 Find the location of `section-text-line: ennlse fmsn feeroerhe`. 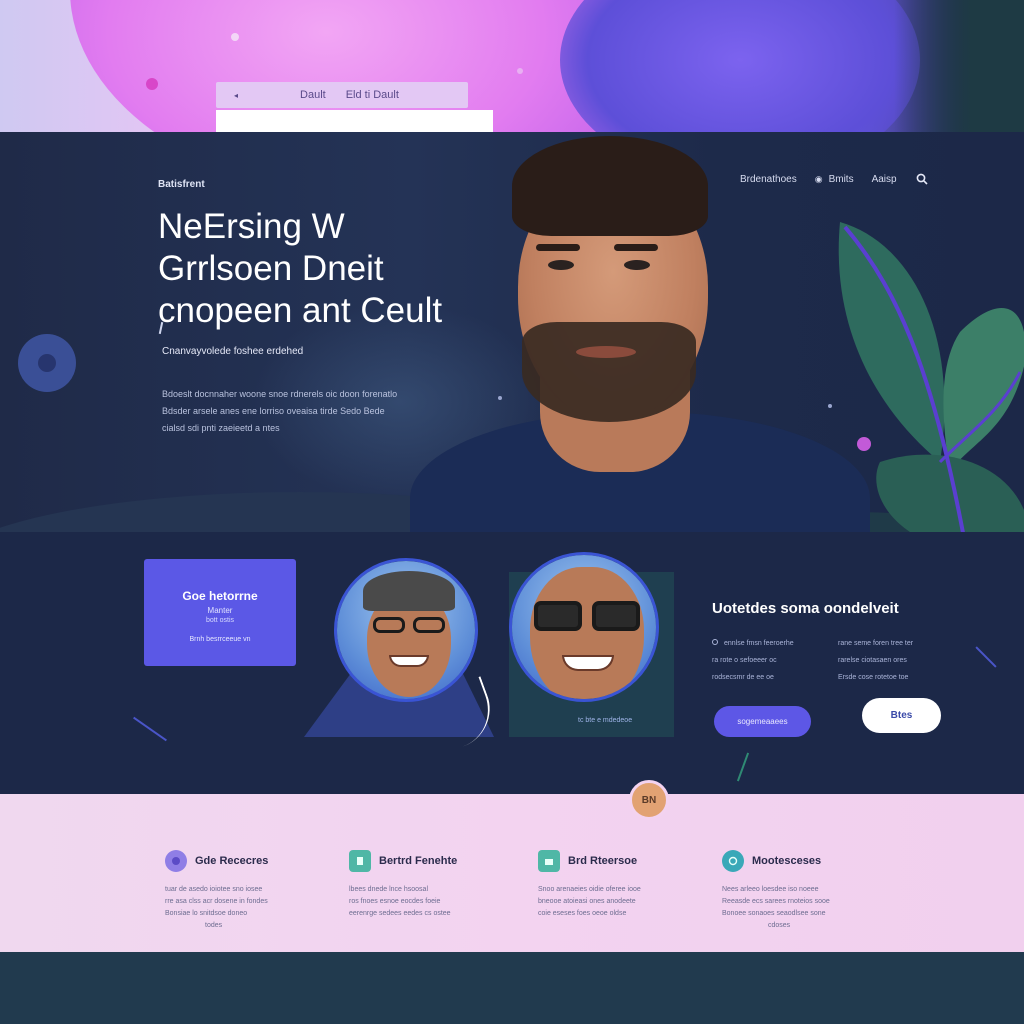

section-text-line: ennlse fmsn feeroerhe is located at coordinates (772, 643).